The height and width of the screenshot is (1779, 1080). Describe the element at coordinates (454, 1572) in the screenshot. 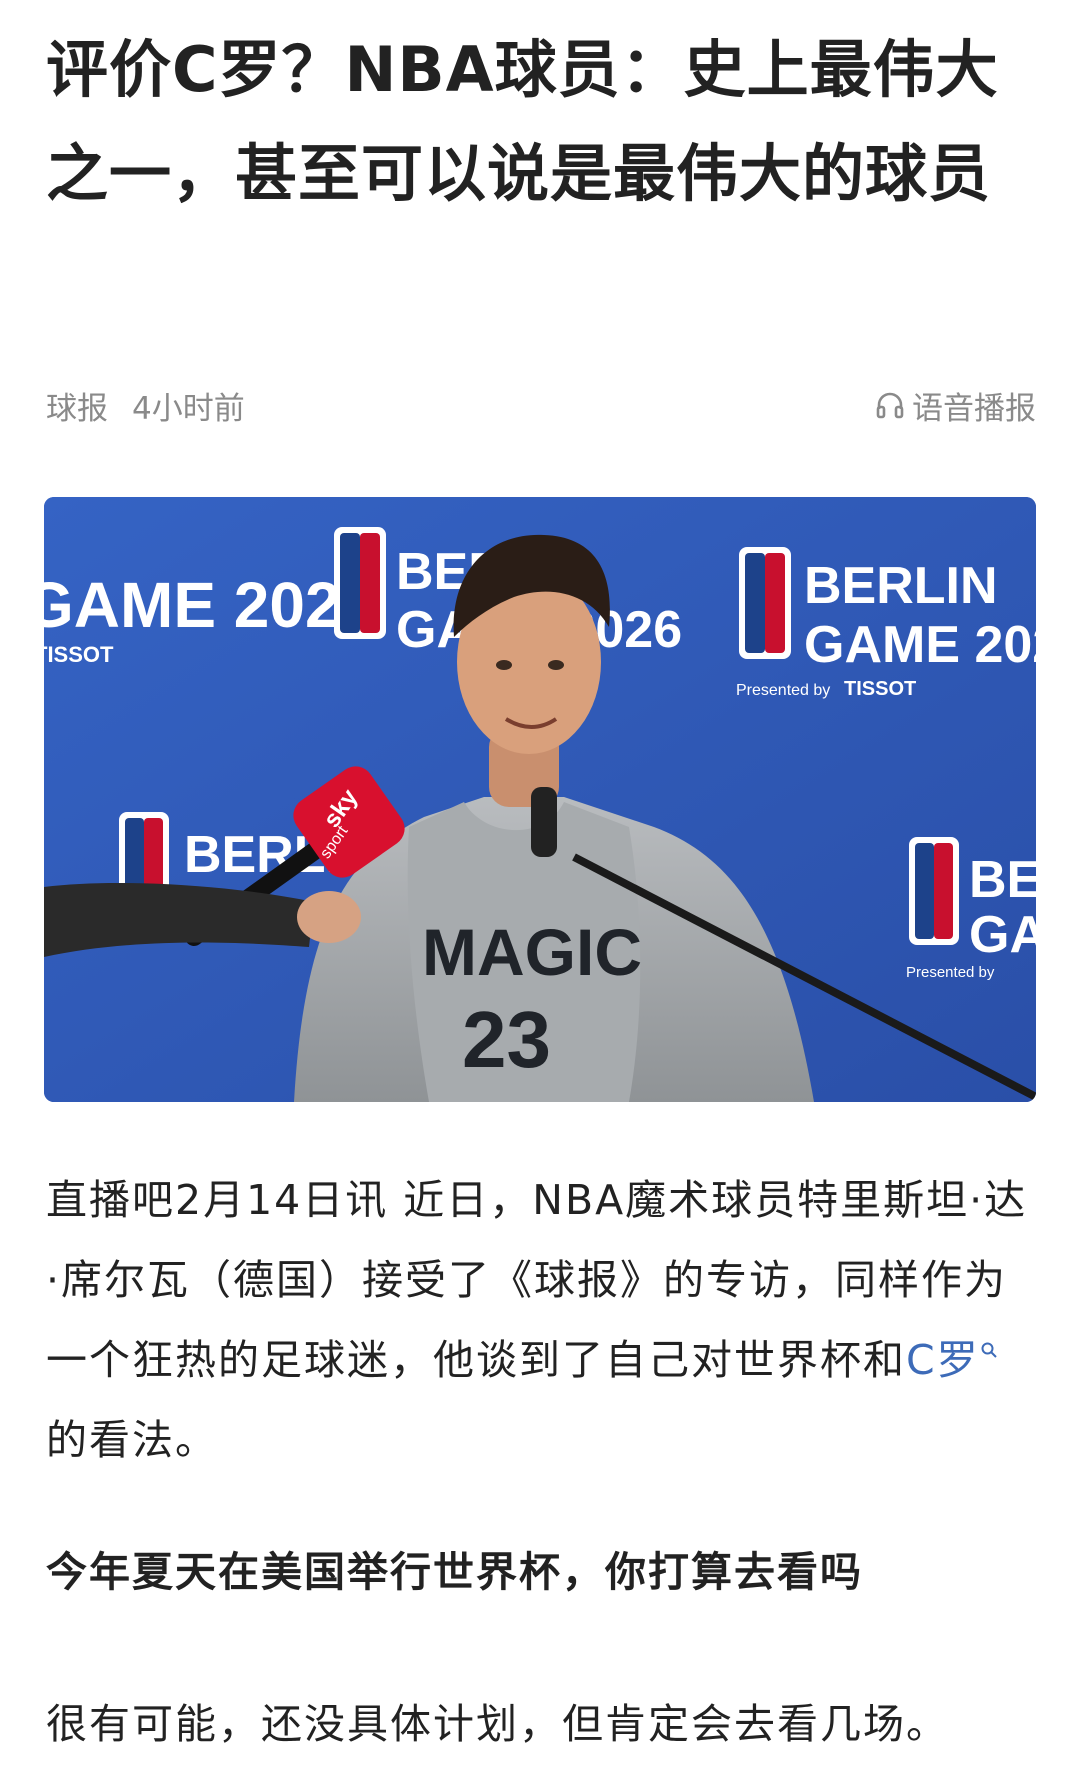

I see `interview-question: 今年夏天在美国举行世界杯，你打算去看吗` at that location.